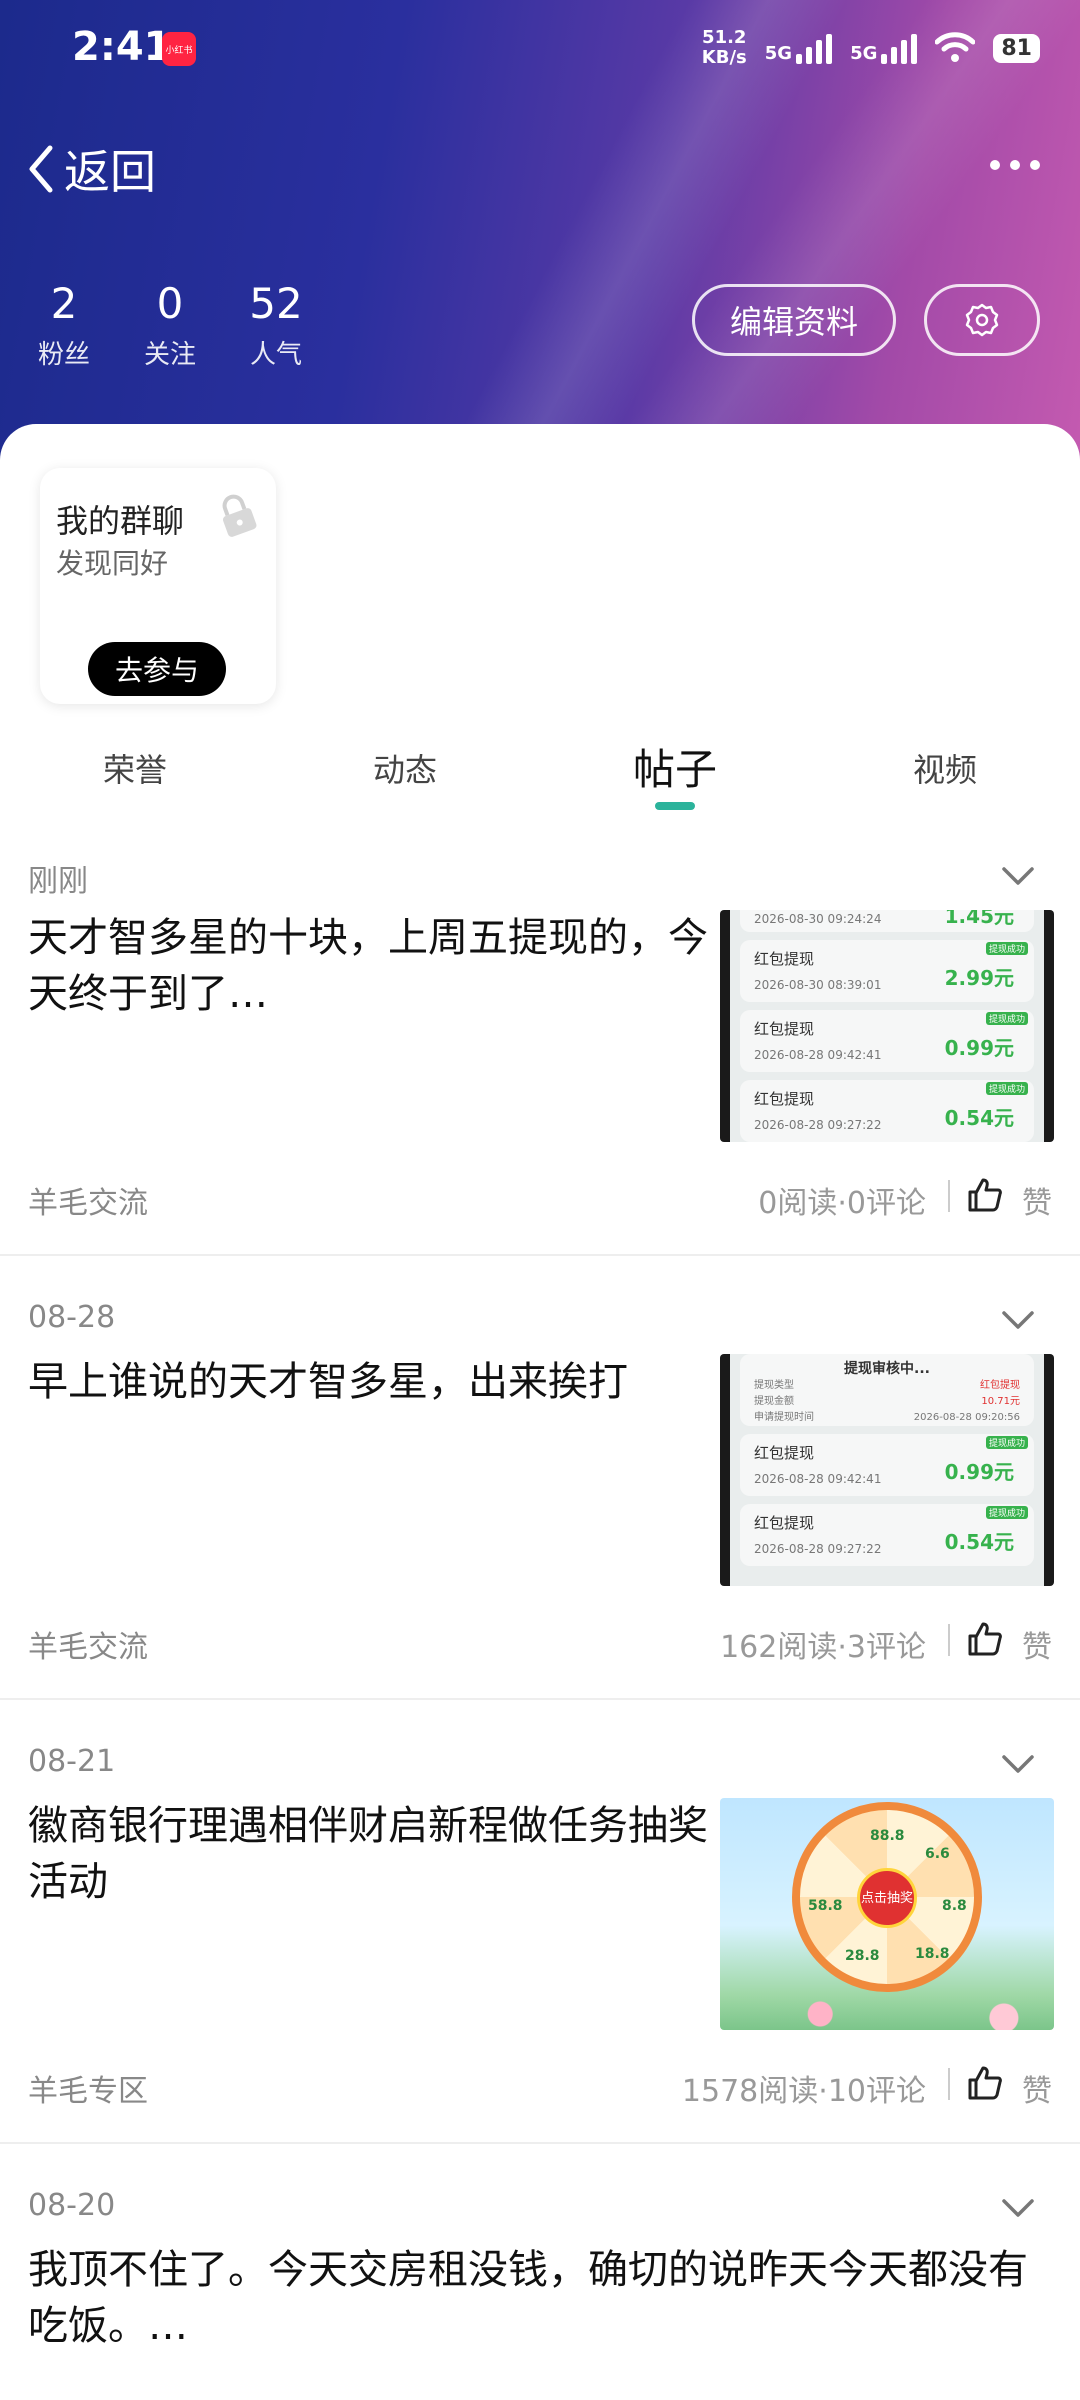 The width and height of the screenshot is (1080, 2400). Describe the element at coordinates (798, 1203) in the screenshot. I see `read-count: 0阅读` at that location.